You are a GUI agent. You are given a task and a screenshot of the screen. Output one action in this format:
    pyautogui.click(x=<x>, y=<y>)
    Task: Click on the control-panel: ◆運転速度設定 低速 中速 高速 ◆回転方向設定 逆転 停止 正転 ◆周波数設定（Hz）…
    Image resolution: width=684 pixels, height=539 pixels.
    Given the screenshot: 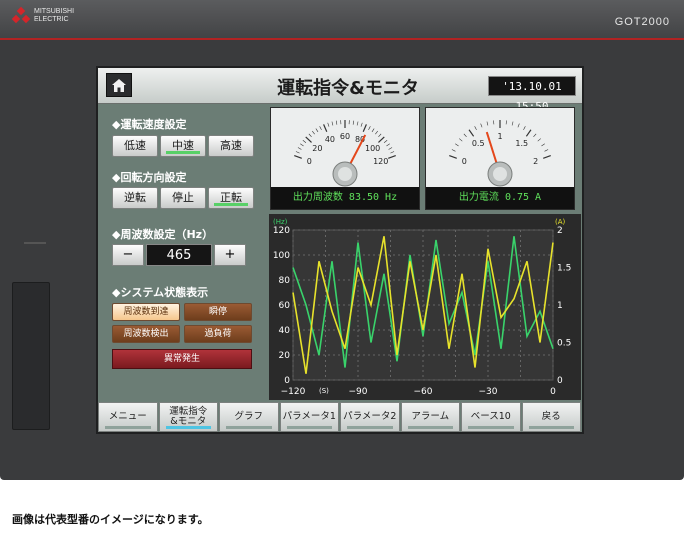 What is the action you would take?
    pyautogui.click(x=184, y=252)
    